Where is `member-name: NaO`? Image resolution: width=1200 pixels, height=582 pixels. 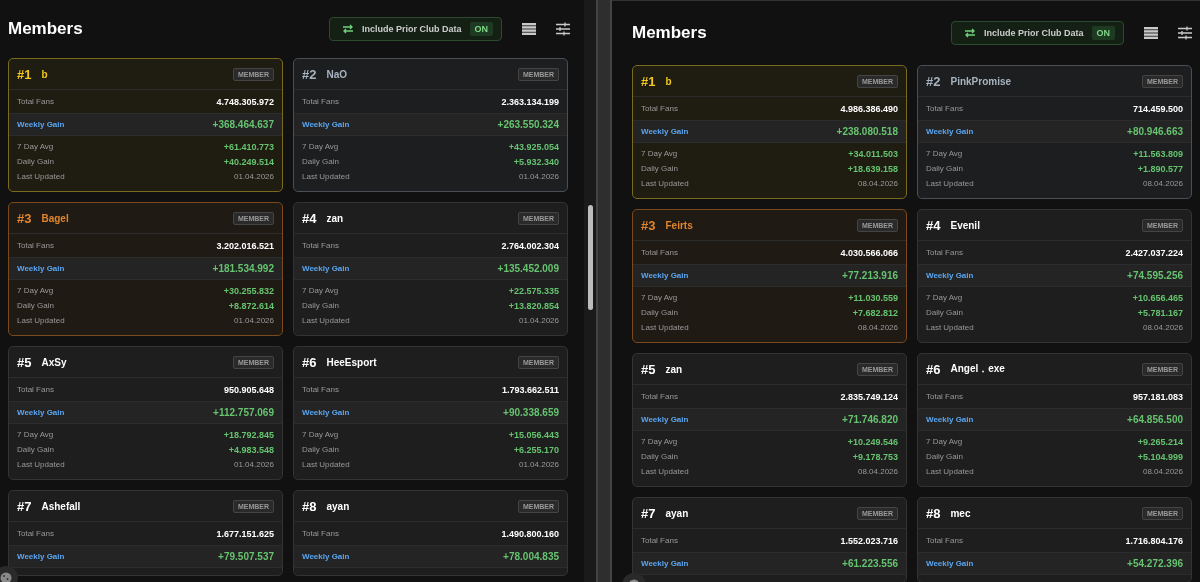
member-name: NaO is located at coordinates (337, 74).